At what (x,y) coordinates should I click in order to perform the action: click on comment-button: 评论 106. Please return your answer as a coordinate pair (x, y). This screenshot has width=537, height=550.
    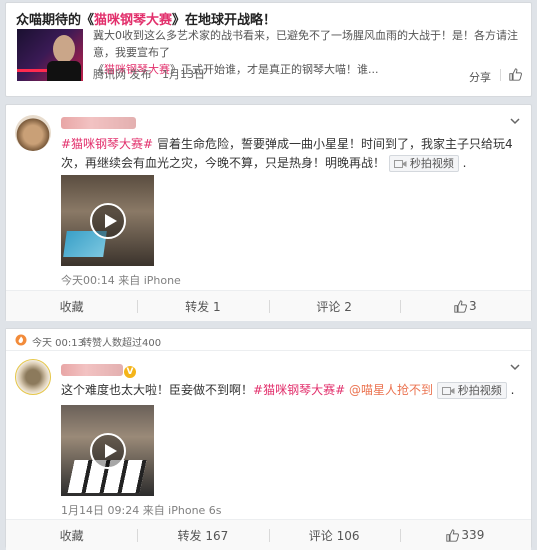
    Looking at the image, I should click on (334, 535).